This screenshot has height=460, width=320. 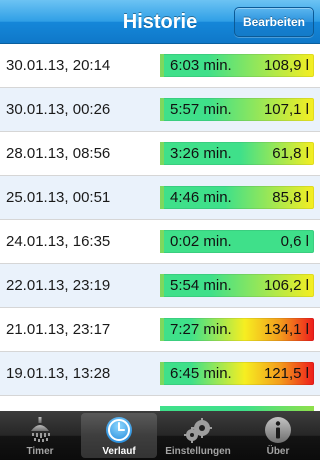 What do you see at coordinates (40, 451) in the screenshot?
I see `tab-timer-label: Timer` at bounding box center [40, 451].